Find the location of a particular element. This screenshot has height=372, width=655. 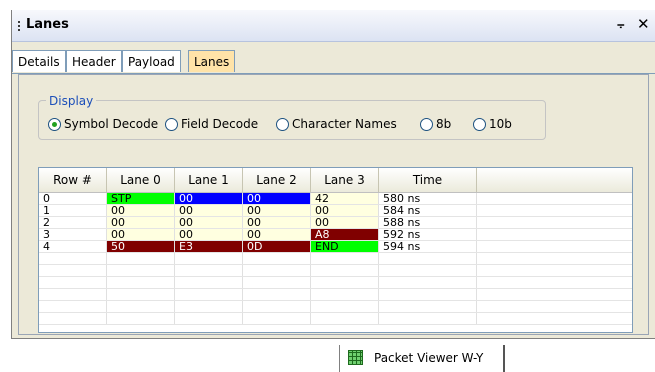

radio-label: Character Names is located at coordinates (344, 124).